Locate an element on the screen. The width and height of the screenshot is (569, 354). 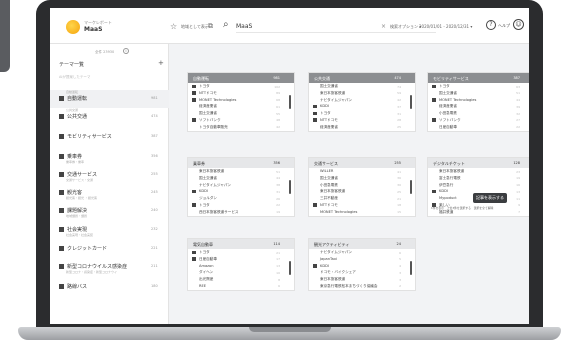
company-row: NTTドコモ 18 is located at coordinates (362, 205).